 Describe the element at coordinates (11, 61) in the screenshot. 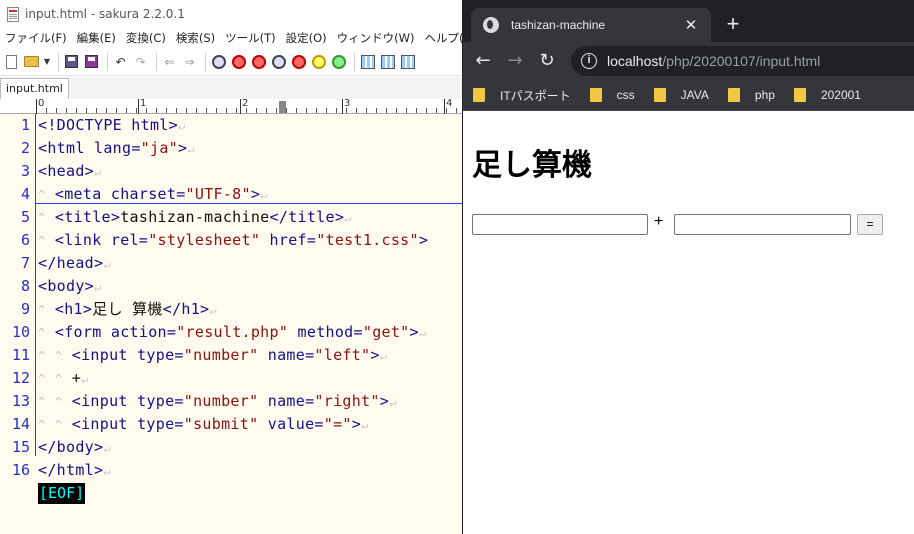

I see `new-file-button` at that location.